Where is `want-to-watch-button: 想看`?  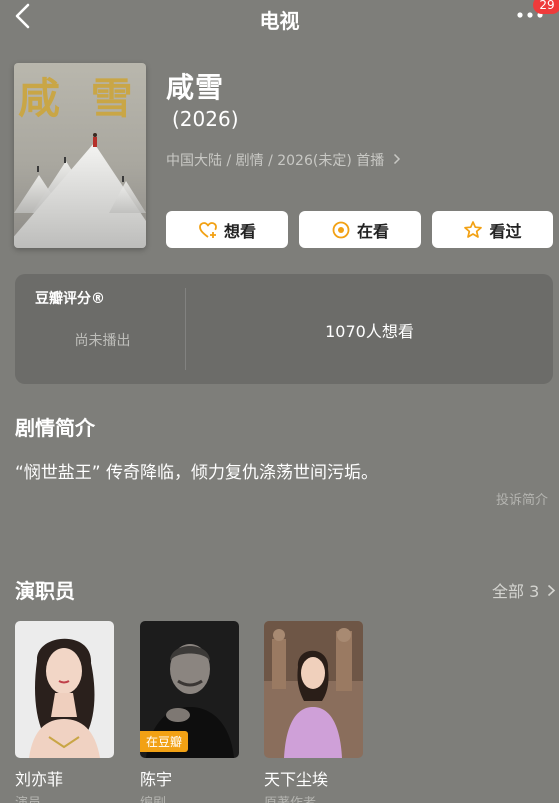
want-to-watch-button: 想看 is located at coordinates (227, 229).